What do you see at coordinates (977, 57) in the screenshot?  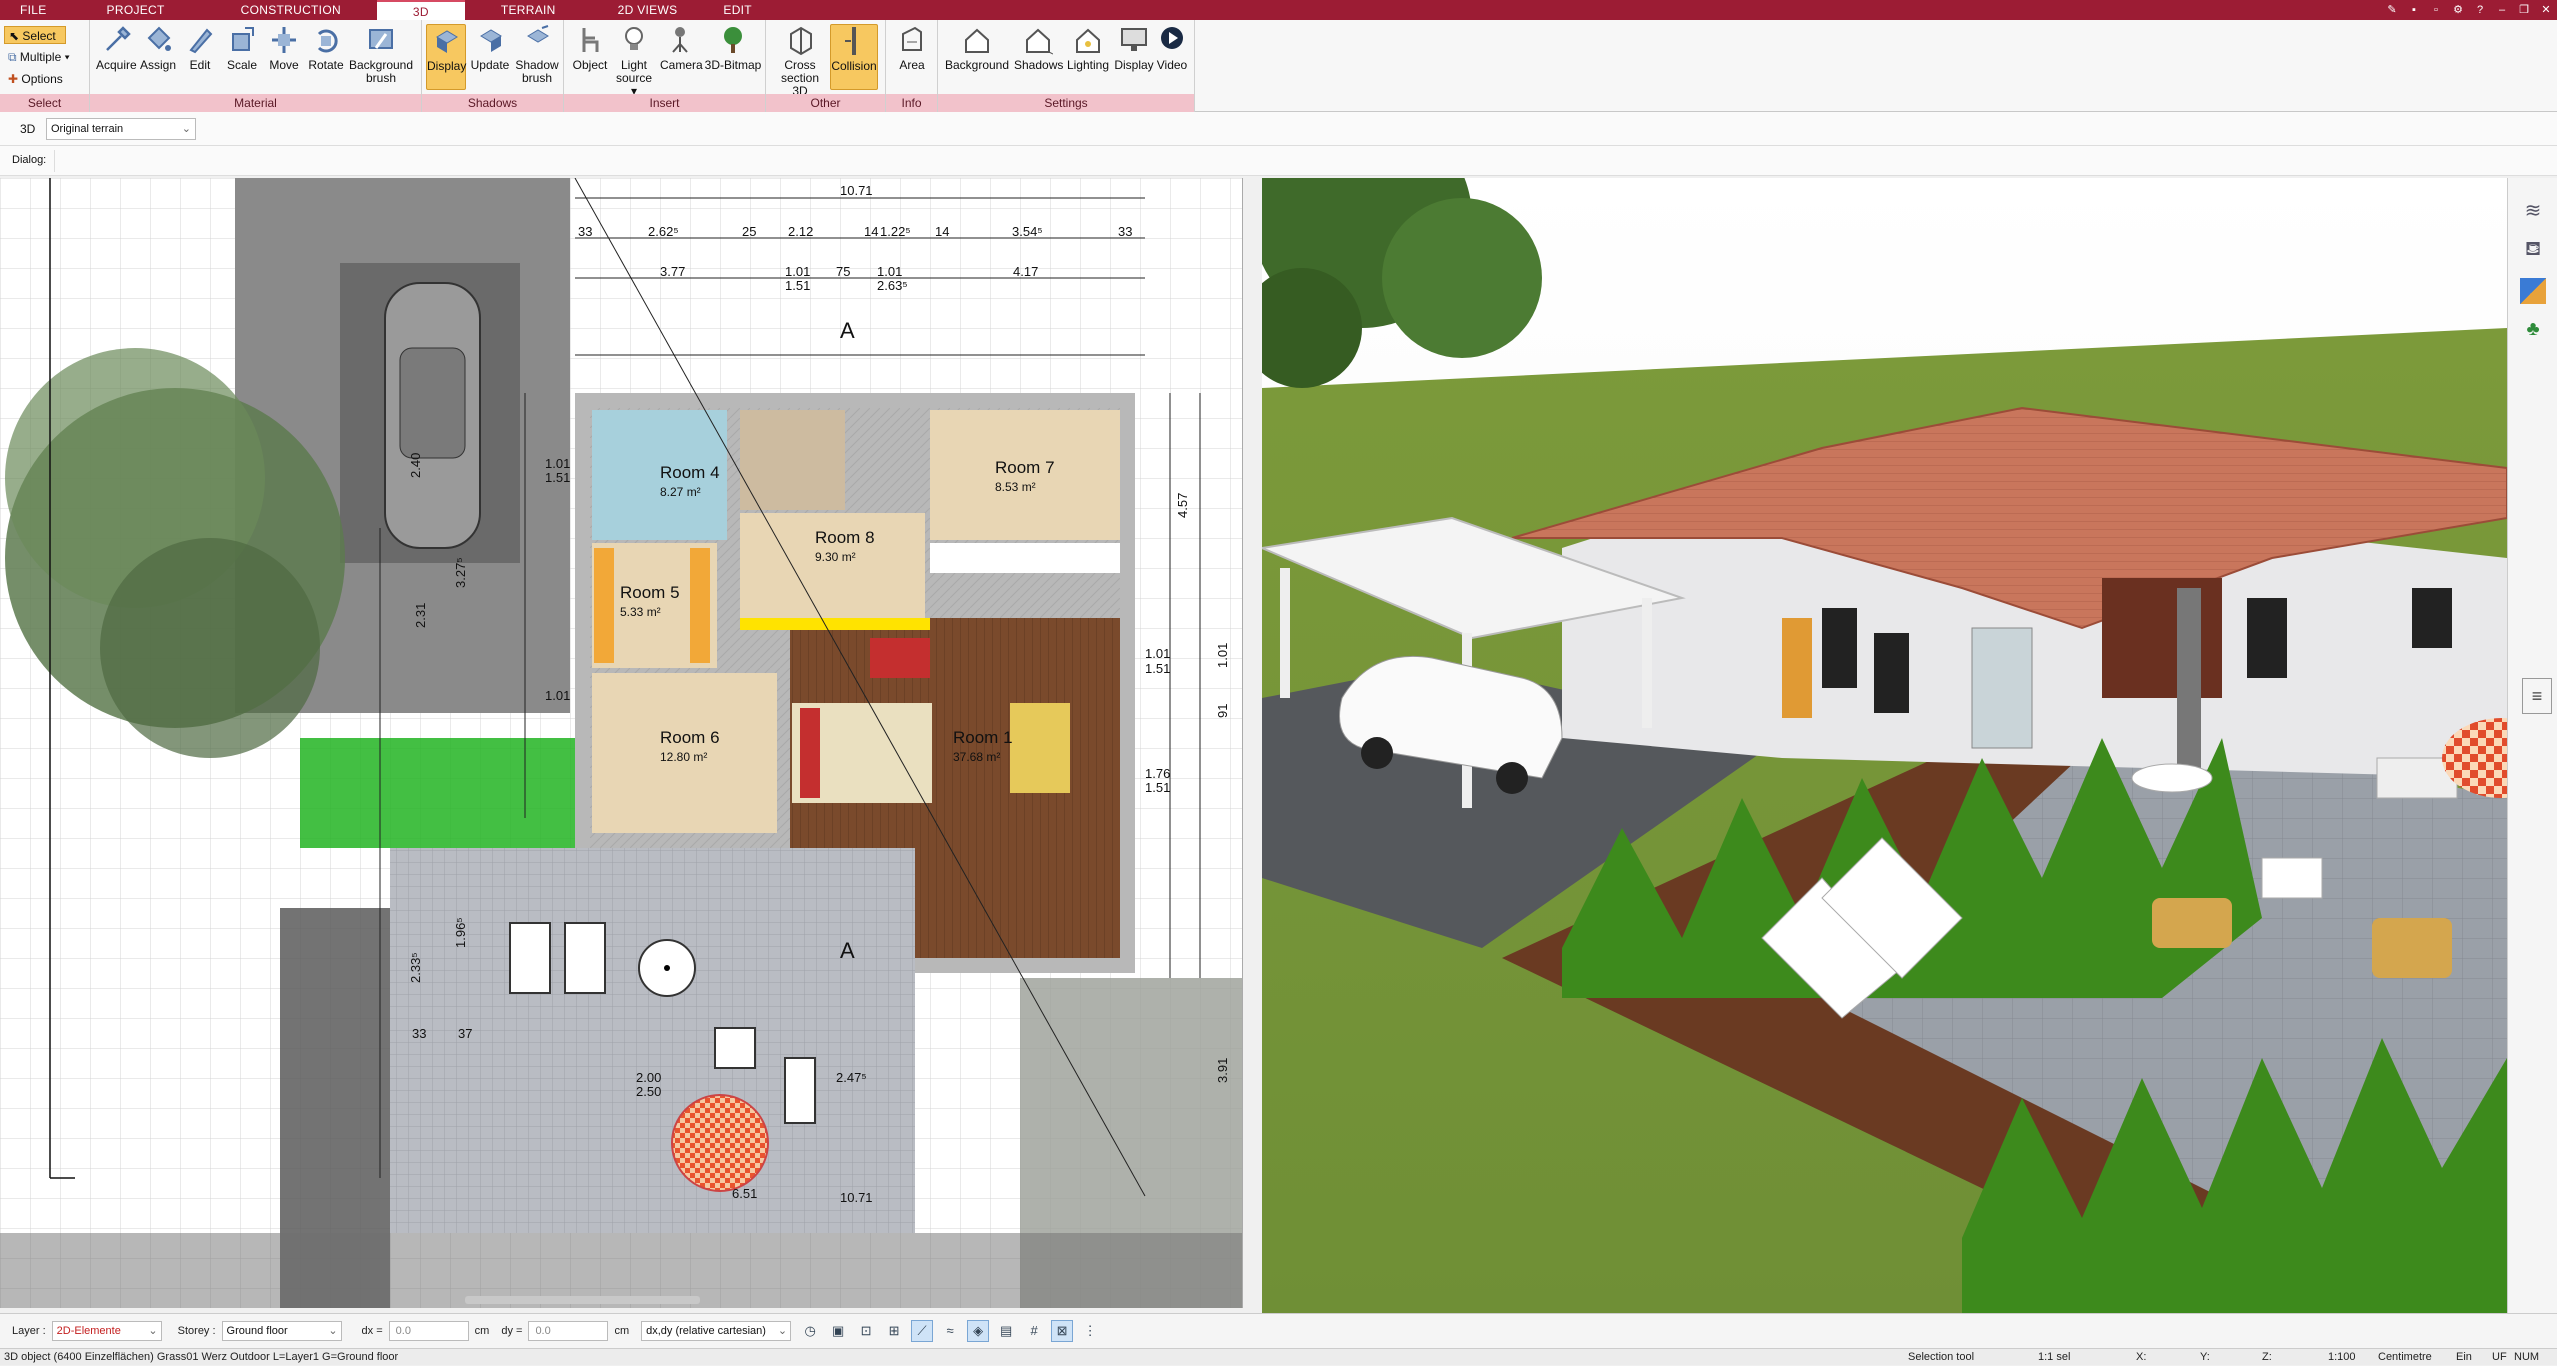 I see `background-button: Background` at bounding box center [977, 57].